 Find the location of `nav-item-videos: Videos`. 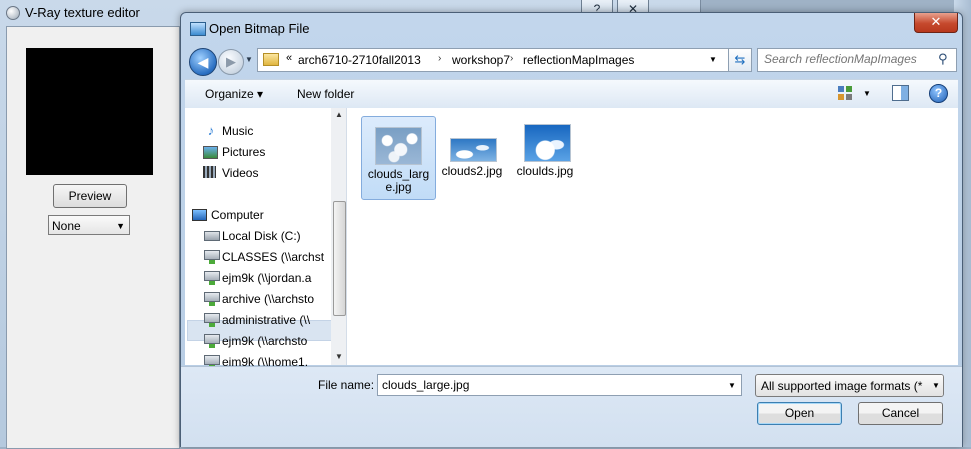

nav-item-videos: Videos is located at coordinates (273, 174).